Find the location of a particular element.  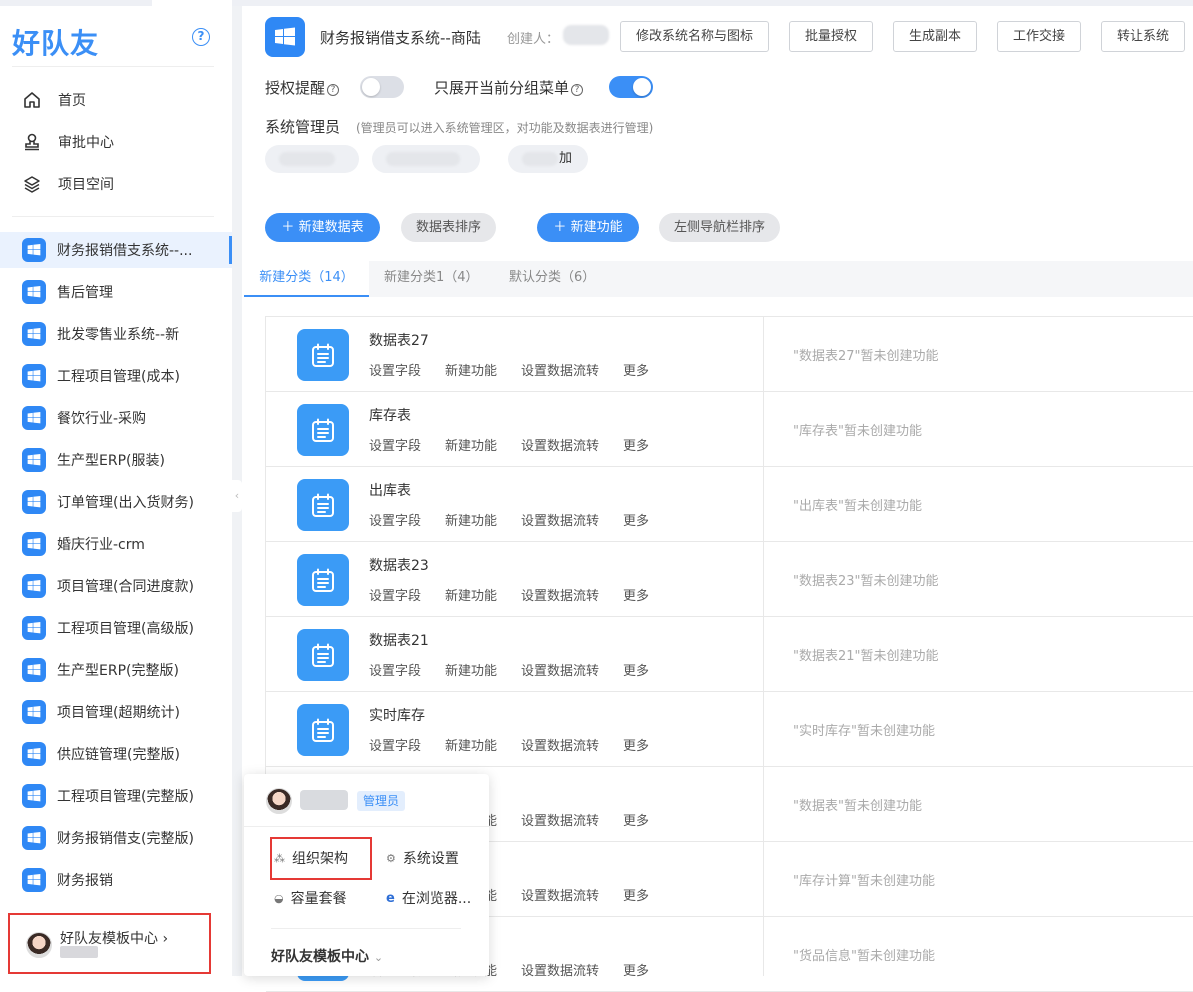

sidebar-app-item: 工程项目管理(完整版) is located at coordinates (116, 796).